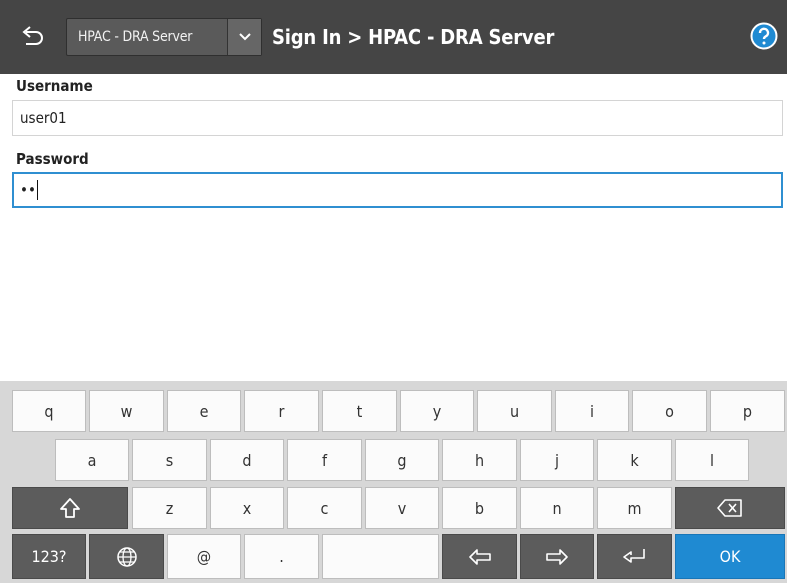 This screenshot has width=787, height=583. I want to click on enter-key, so click(634, 556).